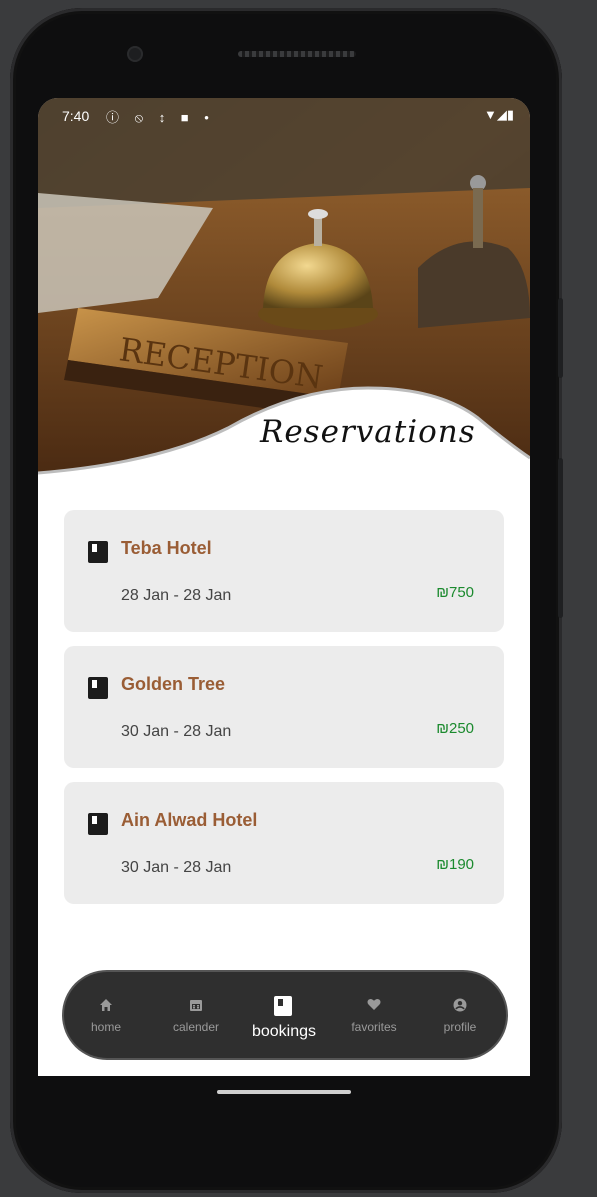 Image resolution: width=597 pixels, height=1197 pixels. What do you see at coordinates (455, 728) in the screenshot?
I see `reservation-price: ₪250` at bounding box center [455, 728].